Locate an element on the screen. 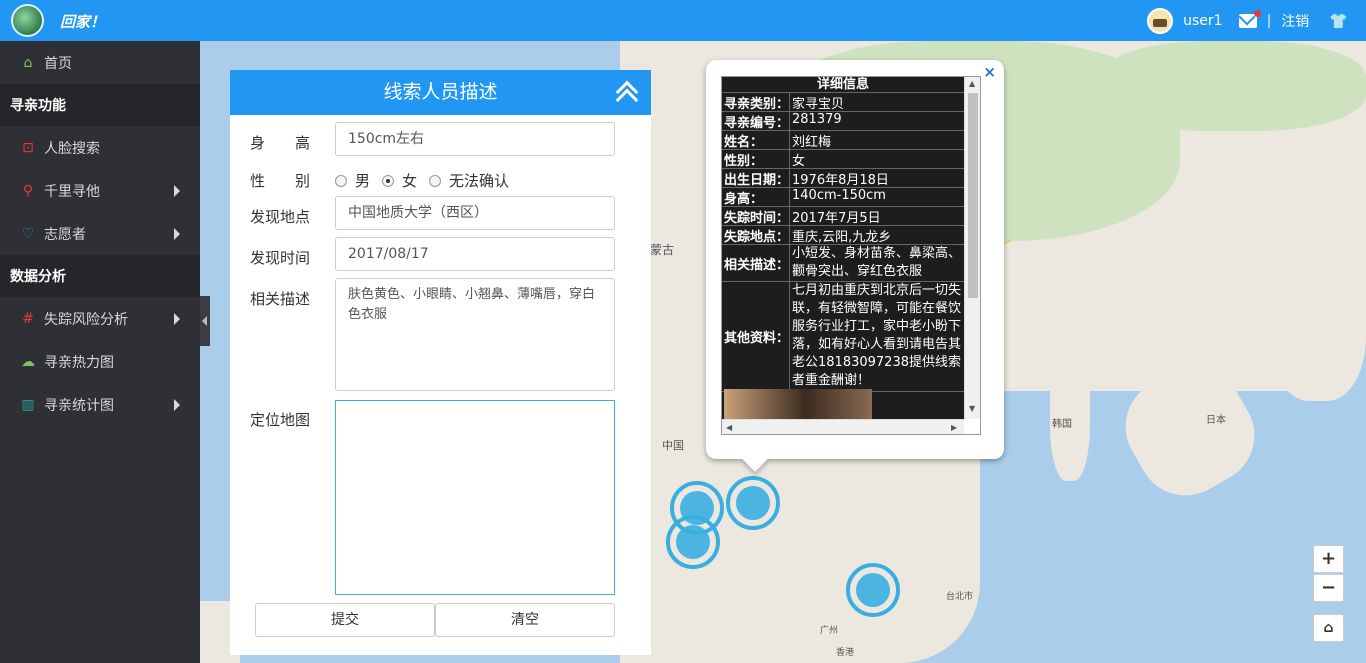 This screenshot has width=1366, height=663. map-label-hongkong: 香港 is located at coordinates (845, 653).